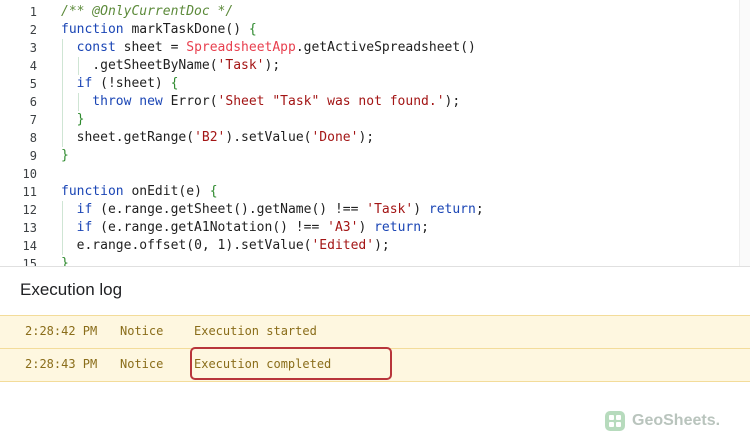 This screenshot has height=446, width=750. Describe the element at coordinates (615, 421) in the screenshot. I see `grid-logo-icon` at that location.